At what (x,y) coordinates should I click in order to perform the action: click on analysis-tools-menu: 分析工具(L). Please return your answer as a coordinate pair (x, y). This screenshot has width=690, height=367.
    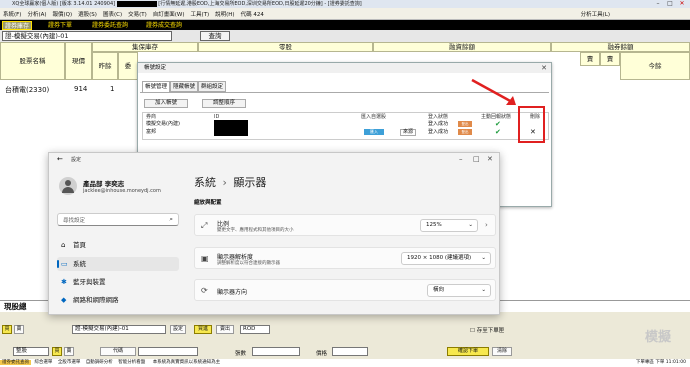
    Looking at the image, I should click on (595, 14).